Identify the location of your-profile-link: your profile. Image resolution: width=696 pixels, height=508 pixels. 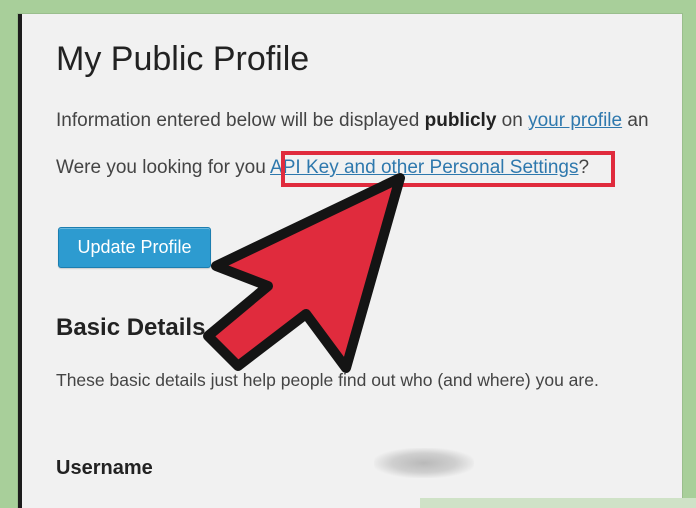
(575, 120).